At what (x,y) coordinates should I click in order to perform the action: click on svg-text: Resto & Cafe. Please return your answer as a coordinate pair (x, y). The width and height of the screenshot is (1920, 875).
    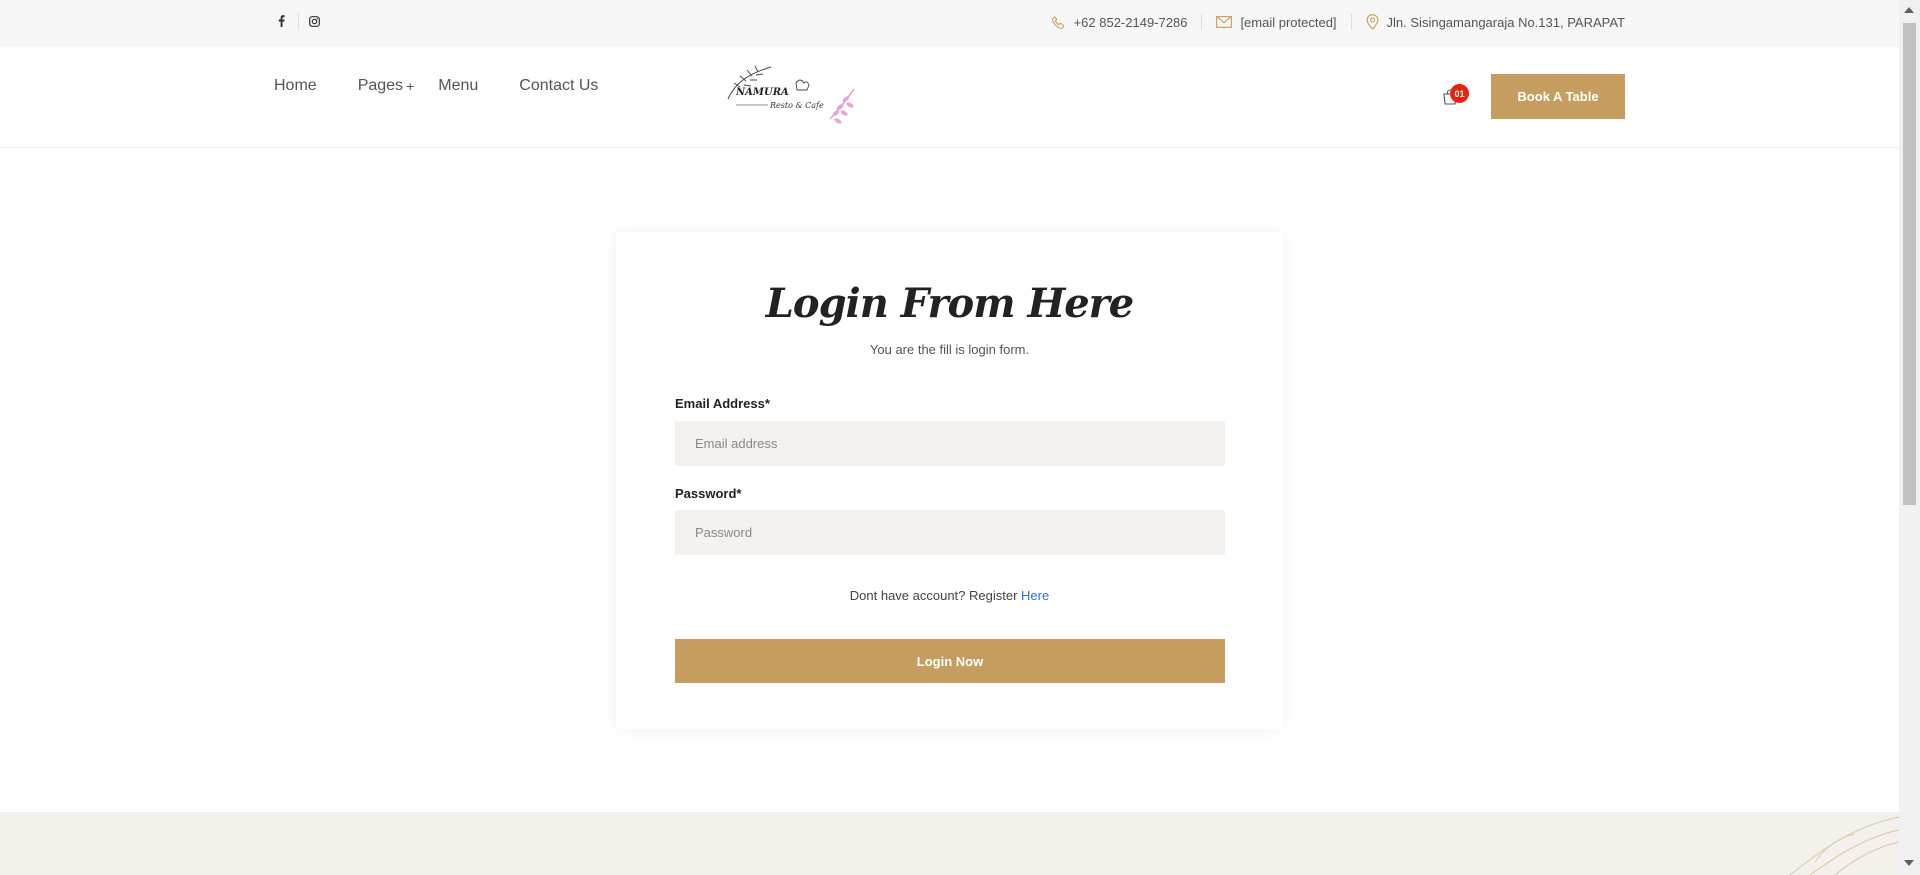
    Looking at the image, I should click on (796, 105).